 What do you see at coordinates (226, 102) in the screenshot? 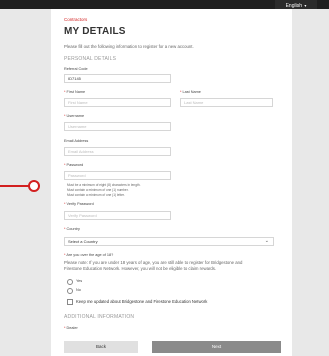
I see `last-name-field: Last Name` at bounding box center [226, 102].